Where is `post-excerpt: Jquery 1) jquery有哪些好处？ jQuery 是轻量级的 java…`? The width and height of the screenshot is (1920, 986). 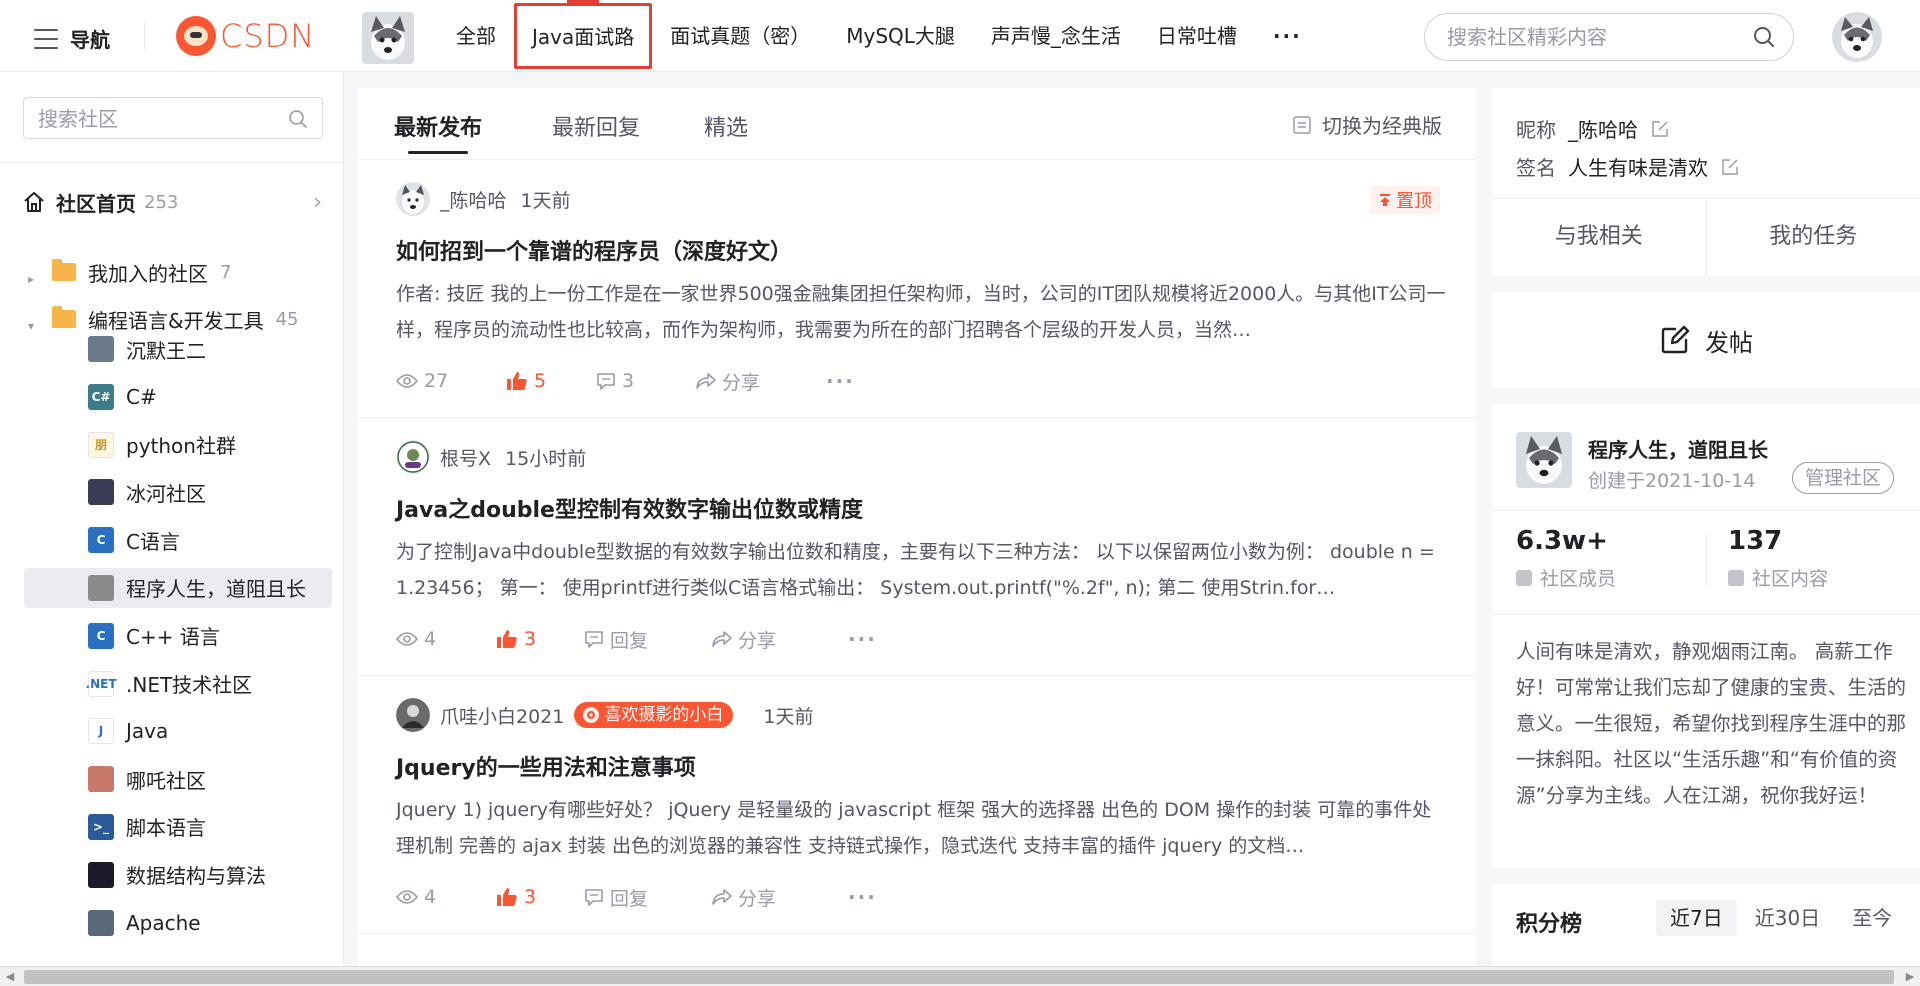 post-excerpt: Jquery 1) jquery有哪些好处？ jQuery 是轻量级的 java… is located at coordinates (921, 828).